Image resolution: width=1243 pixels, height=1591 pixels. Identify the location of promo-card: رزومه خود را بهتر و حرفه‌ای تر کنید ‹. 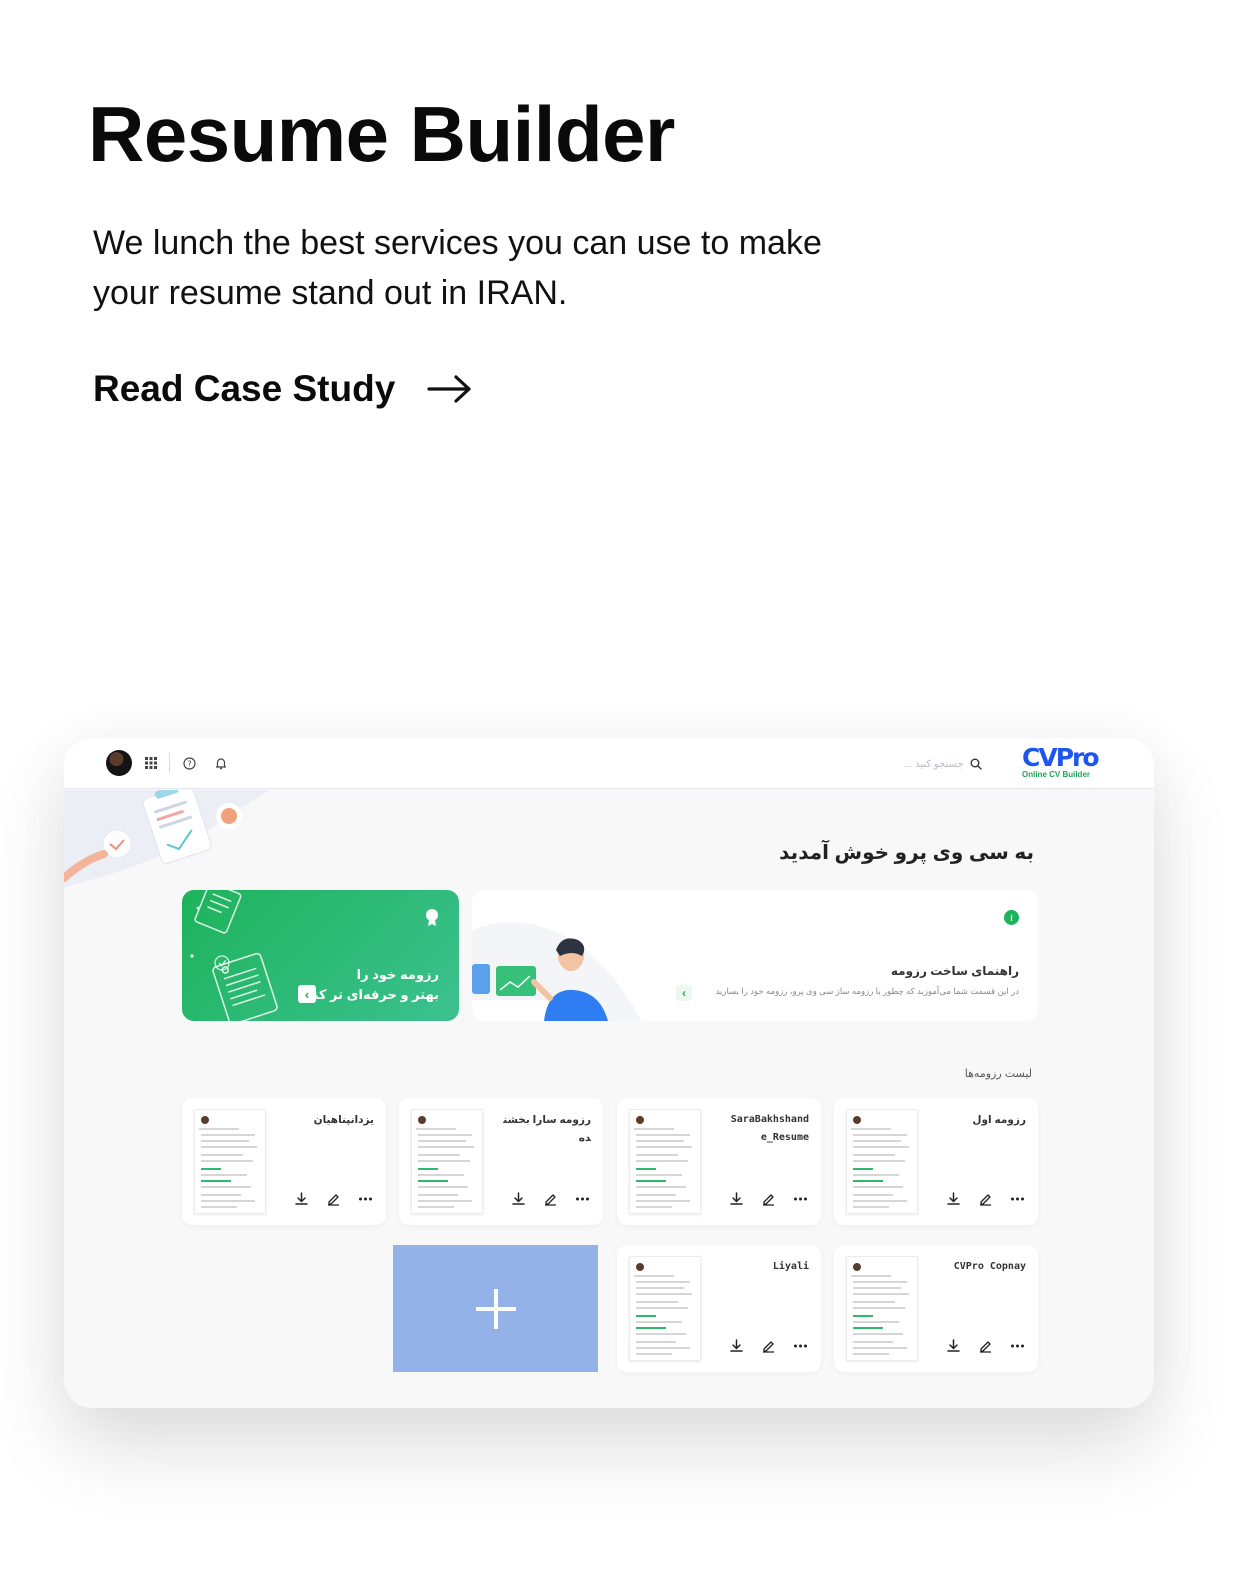
(320, 955).